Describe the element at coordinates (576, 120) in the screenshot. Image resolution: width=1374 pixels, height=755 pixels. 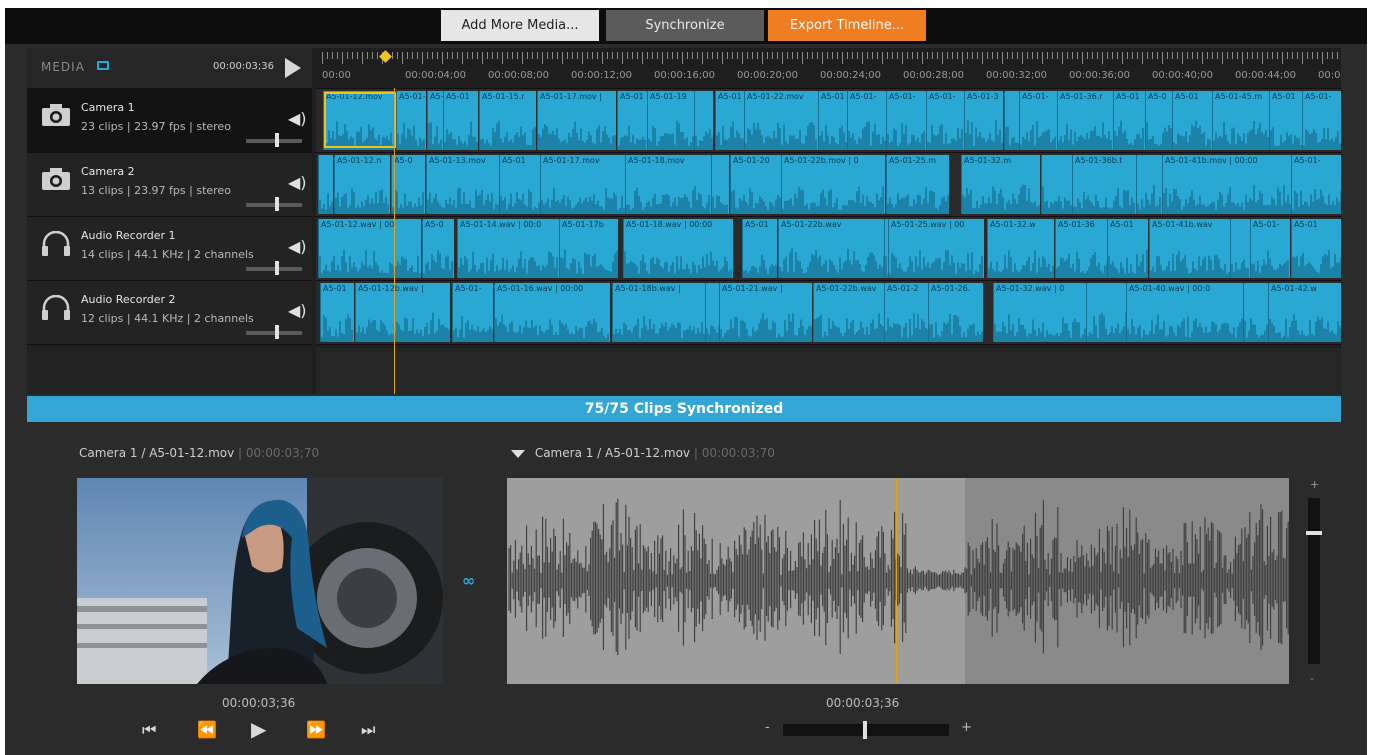
I see `timeline-clip: A5-01-17.mov |` at that location.